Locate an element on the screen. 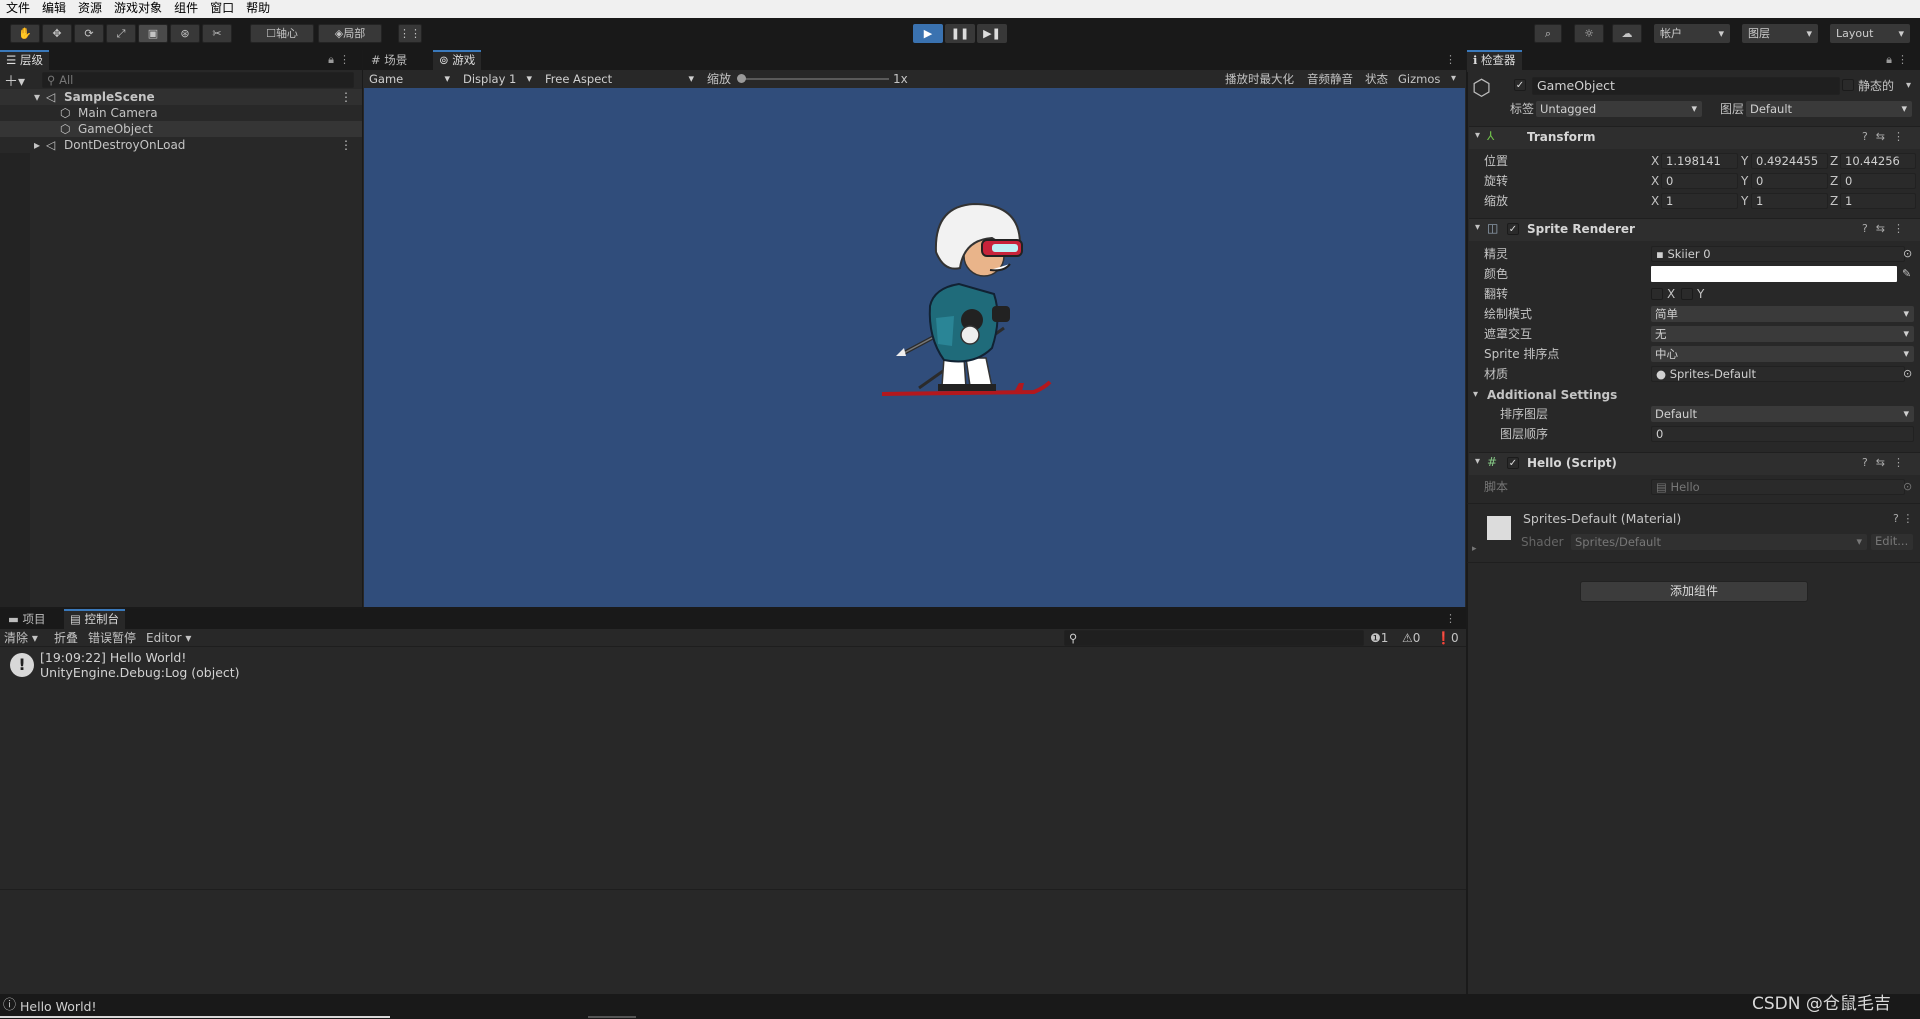 The width and height of the screenshot is (1920, 1019). eyedropper-icon: ✎ is located at coordinates (1906, 274).